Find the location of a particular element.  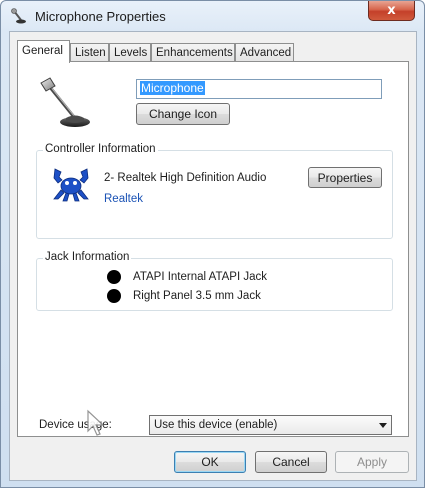

button-label: Change Icon is located at coordinates (183, 114).